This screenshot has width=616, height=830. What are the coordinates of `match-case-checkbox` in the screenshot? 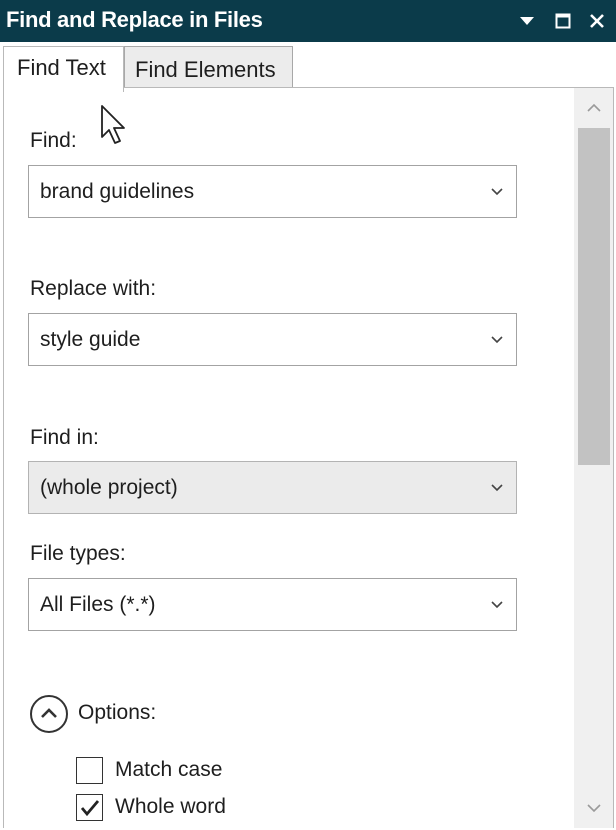 It's located at (89, 770).